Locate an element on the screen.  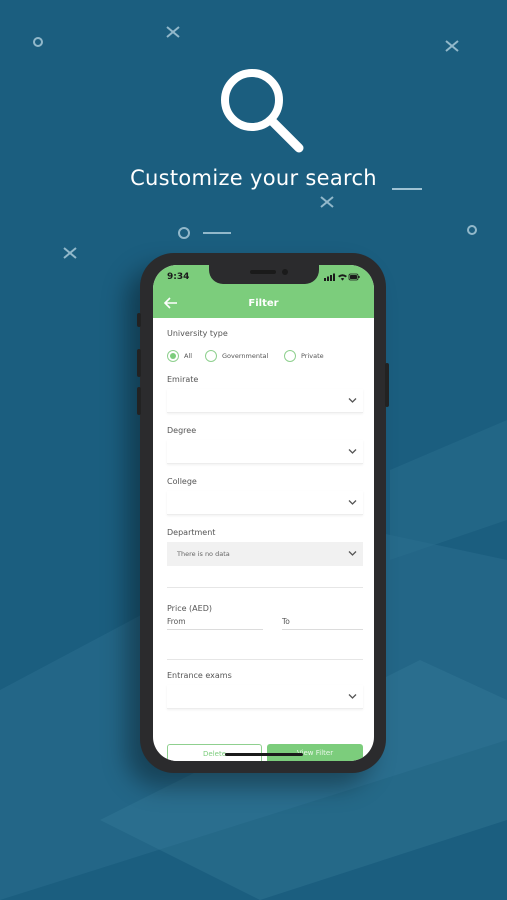
search-icon is located at coordinates (262, 111).